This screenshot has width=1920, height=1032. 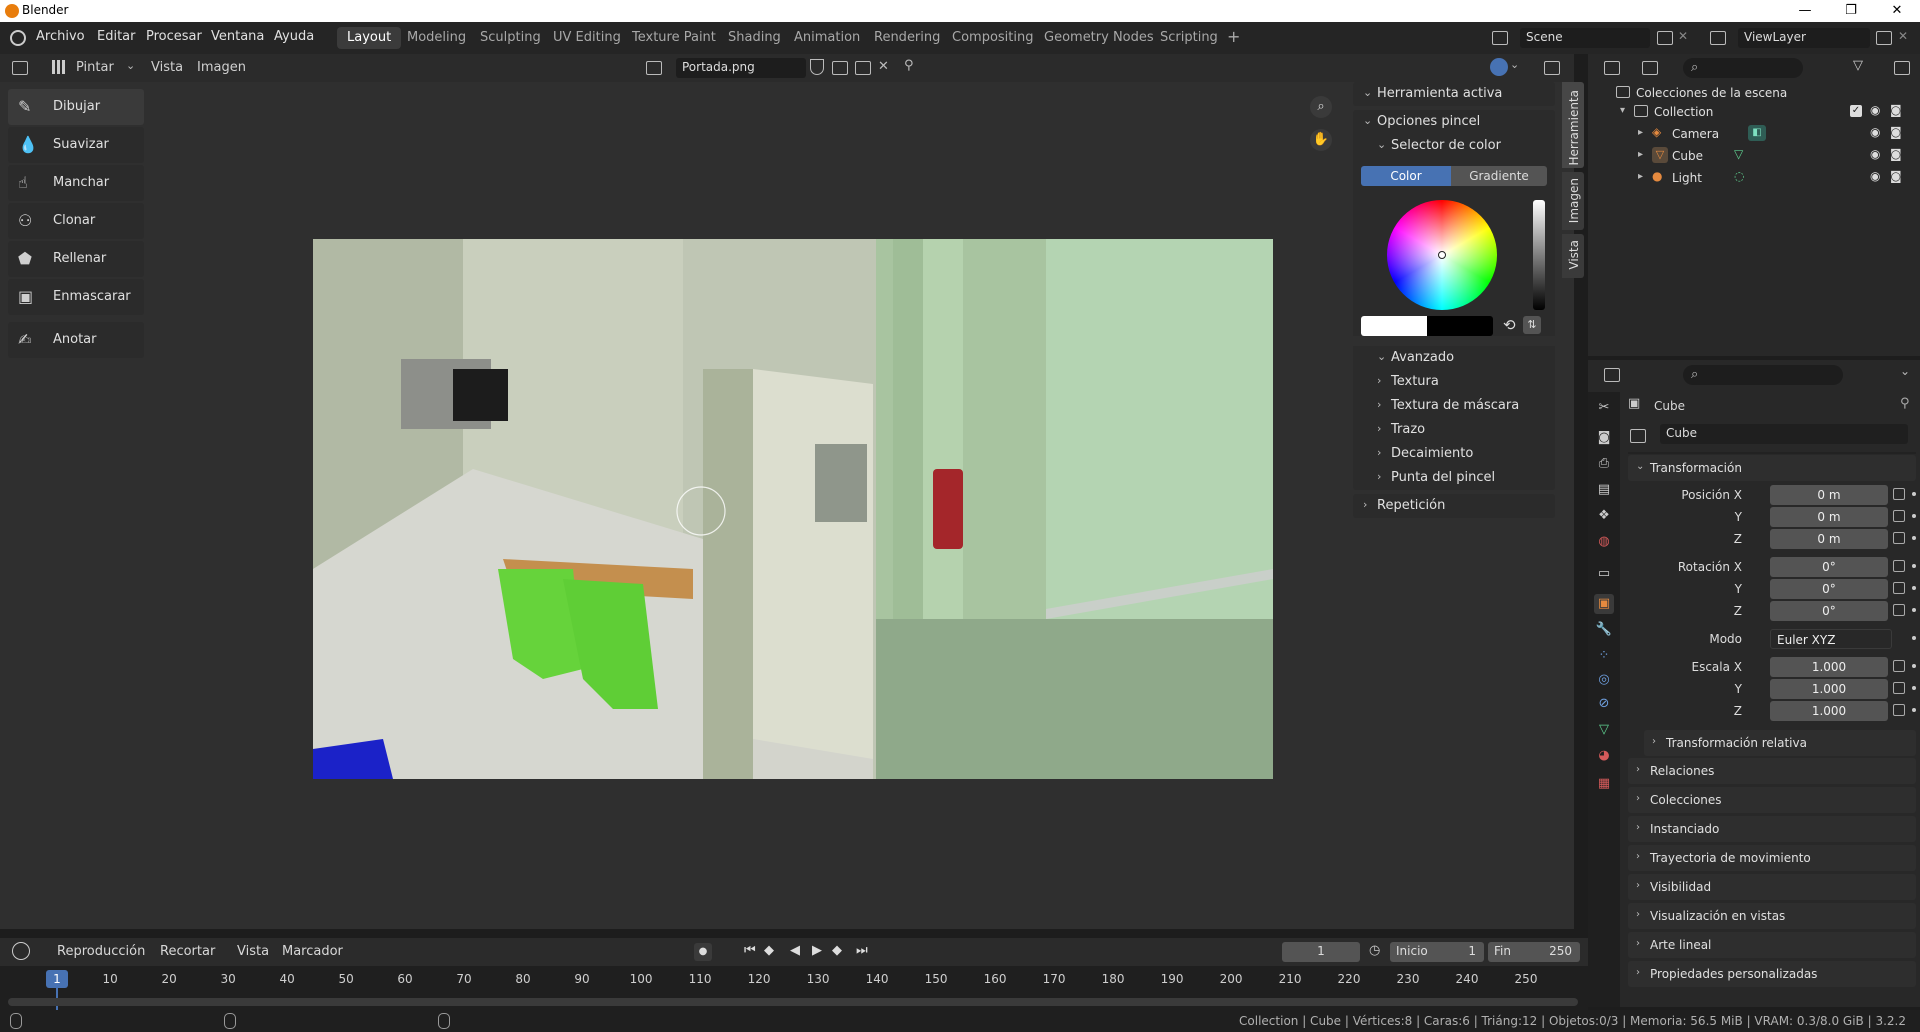 What do you see at coordinates (1772, 771) in the screenshot?
I see `section-relaciones: › Relaciones` at bounding box center [1772, 771].